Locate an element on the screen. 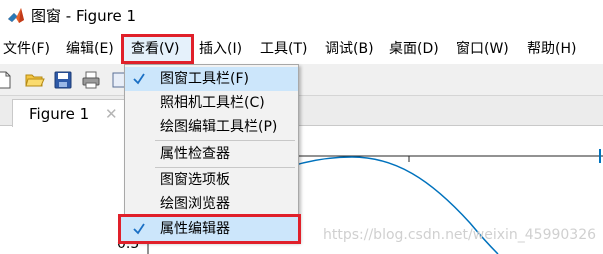 The width and height of the screenshot is (603, 254). menu-desktop: 桌面(D) is located at coordinates (414, 49).